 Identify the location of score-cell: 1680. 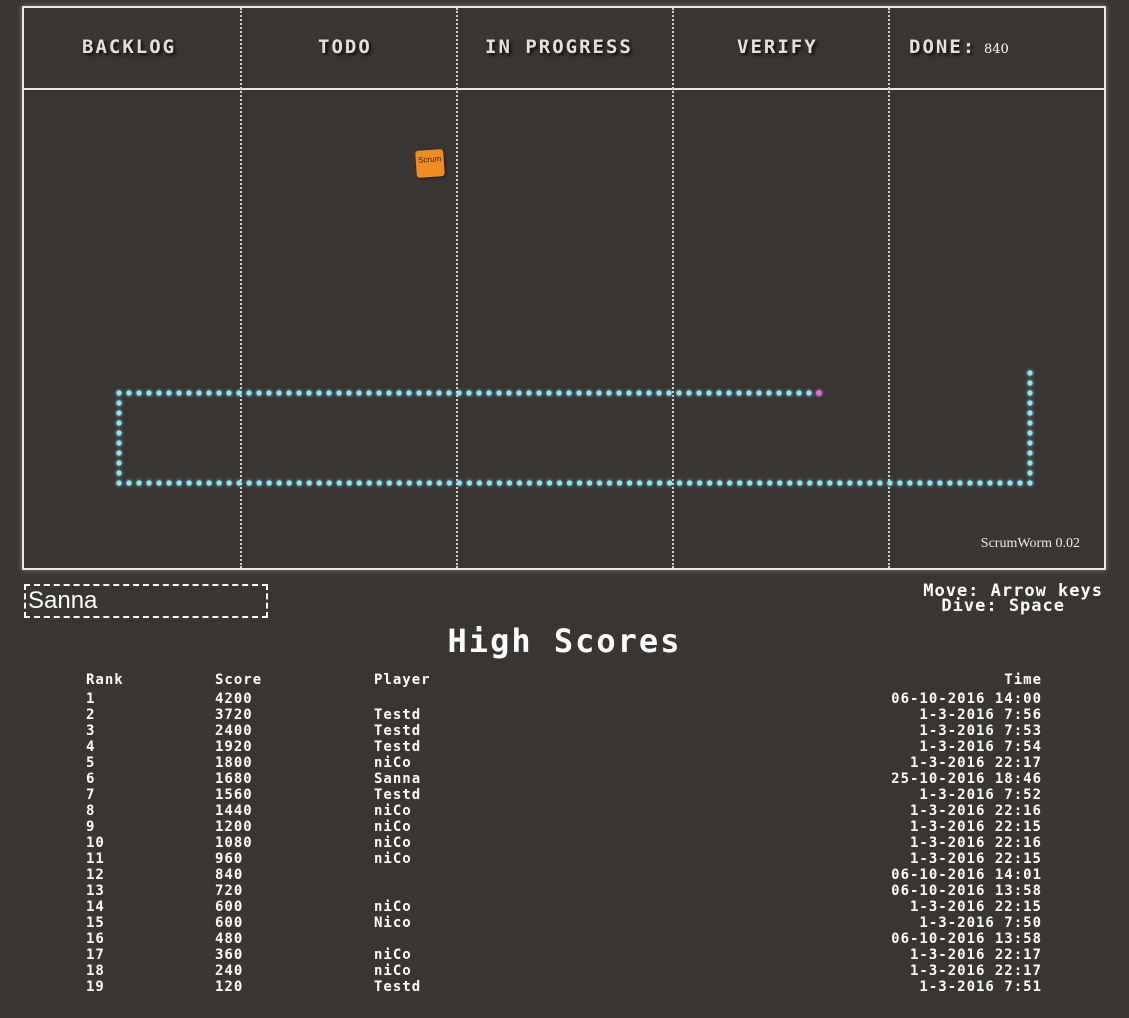
(234, 779).